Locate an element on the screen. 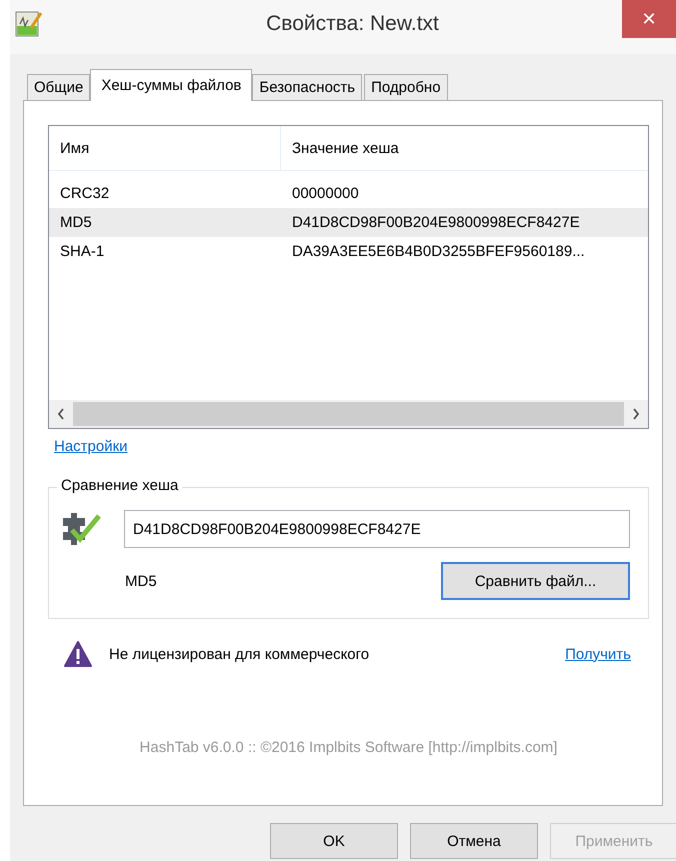  license-message: Не лицензирован для коммерческого is located at coordinates (239, 654).